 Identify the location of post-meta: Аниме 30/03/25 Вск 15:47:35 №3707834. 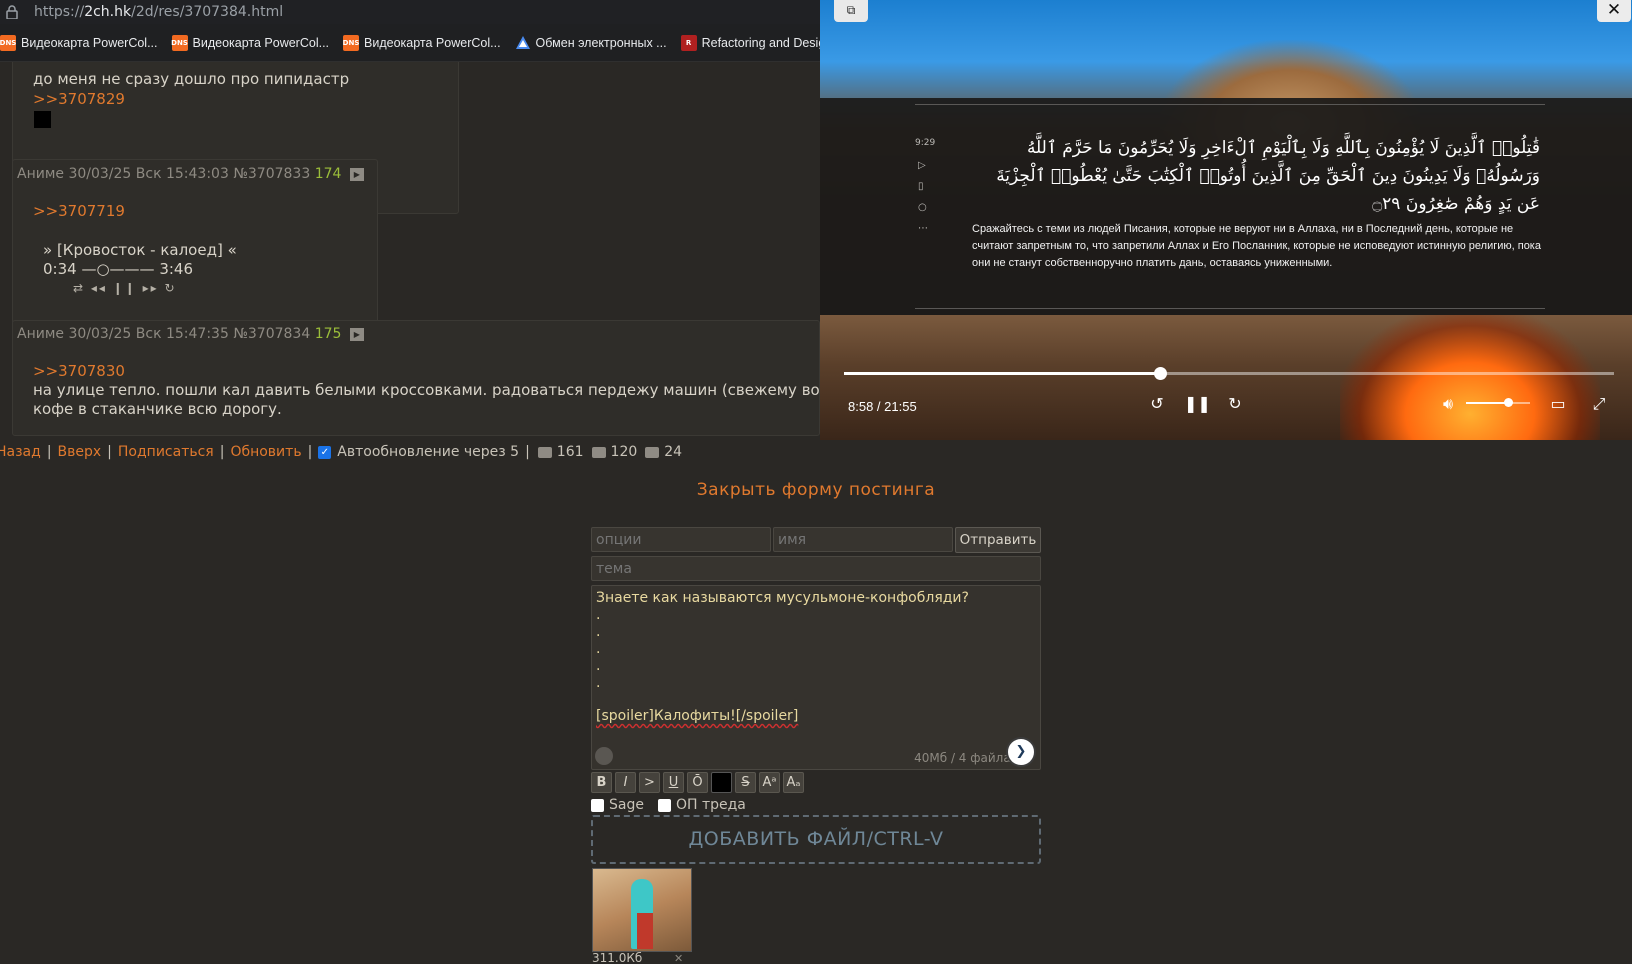
(164, 334).